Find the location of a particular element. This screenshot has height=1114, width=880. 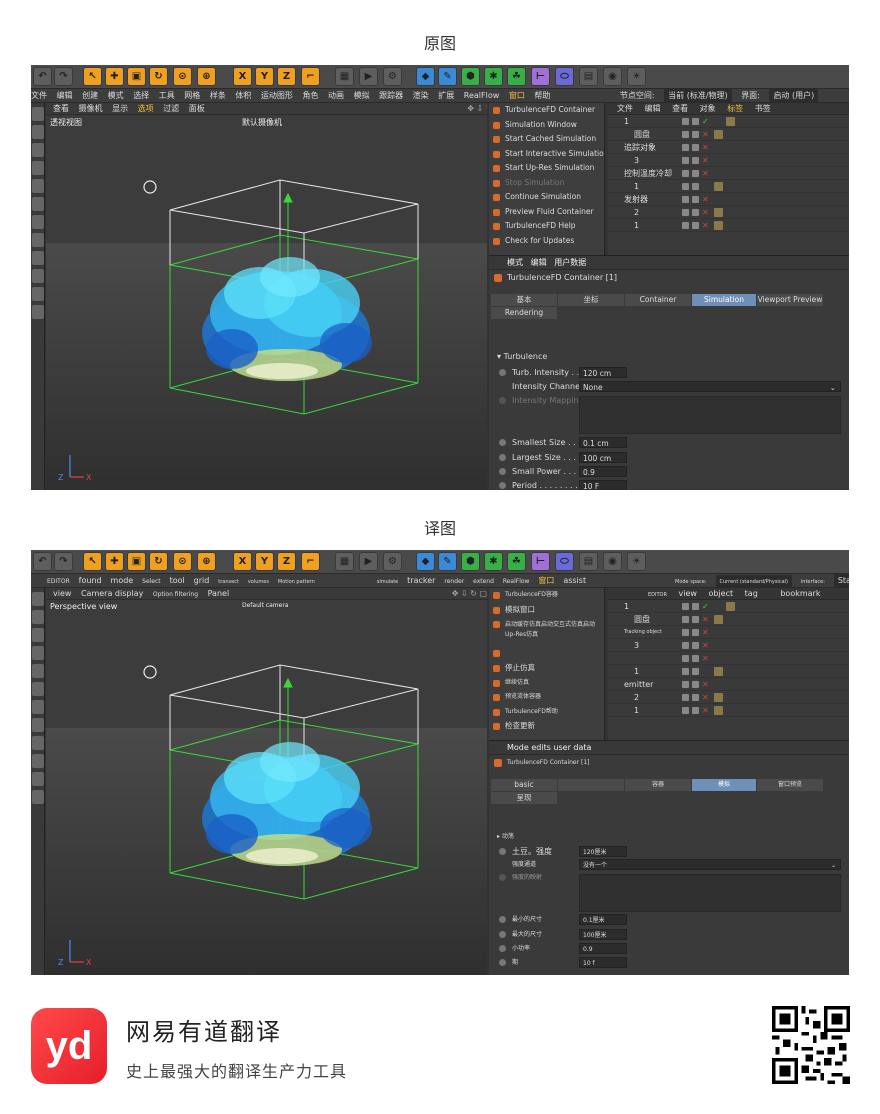

tab-rendering: Rendering is located at coordinates (524, 313).